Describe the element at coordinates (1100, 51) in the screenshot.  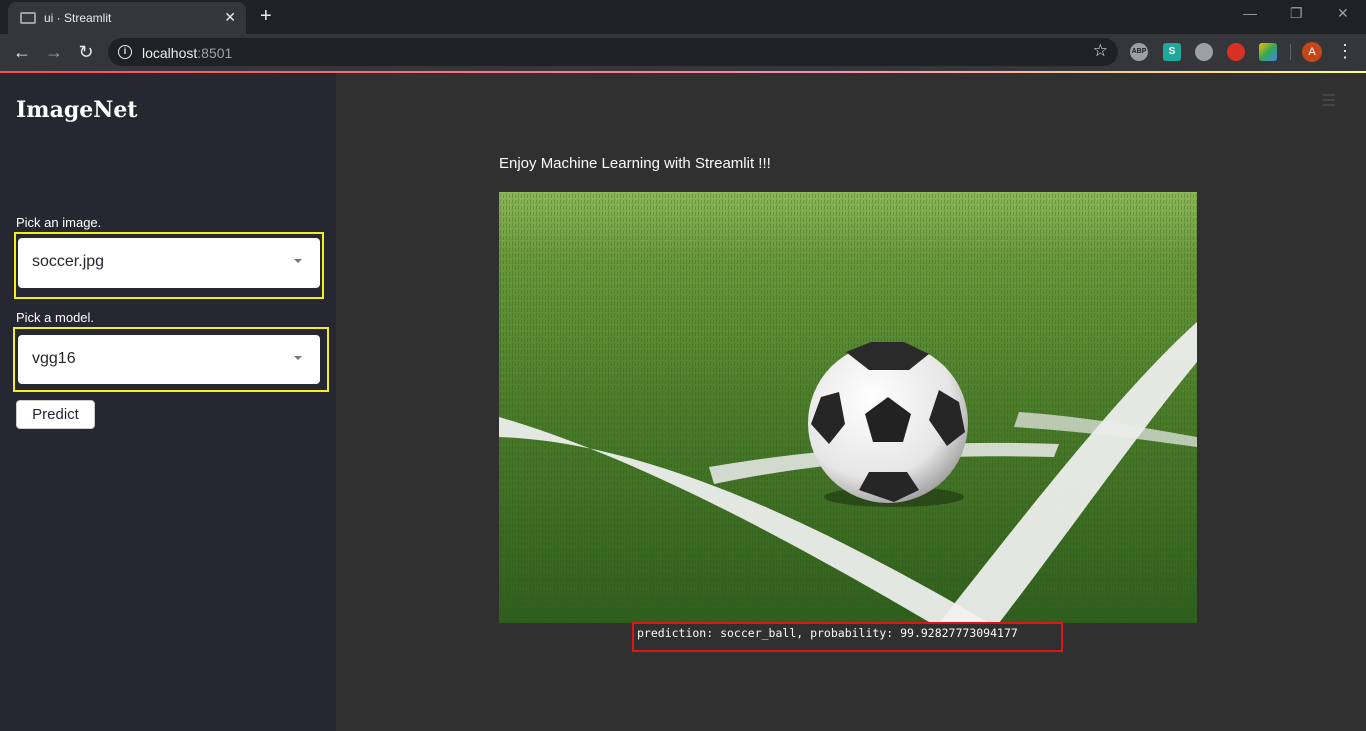
I see `bookmark-star-icon: ☆` at that location.